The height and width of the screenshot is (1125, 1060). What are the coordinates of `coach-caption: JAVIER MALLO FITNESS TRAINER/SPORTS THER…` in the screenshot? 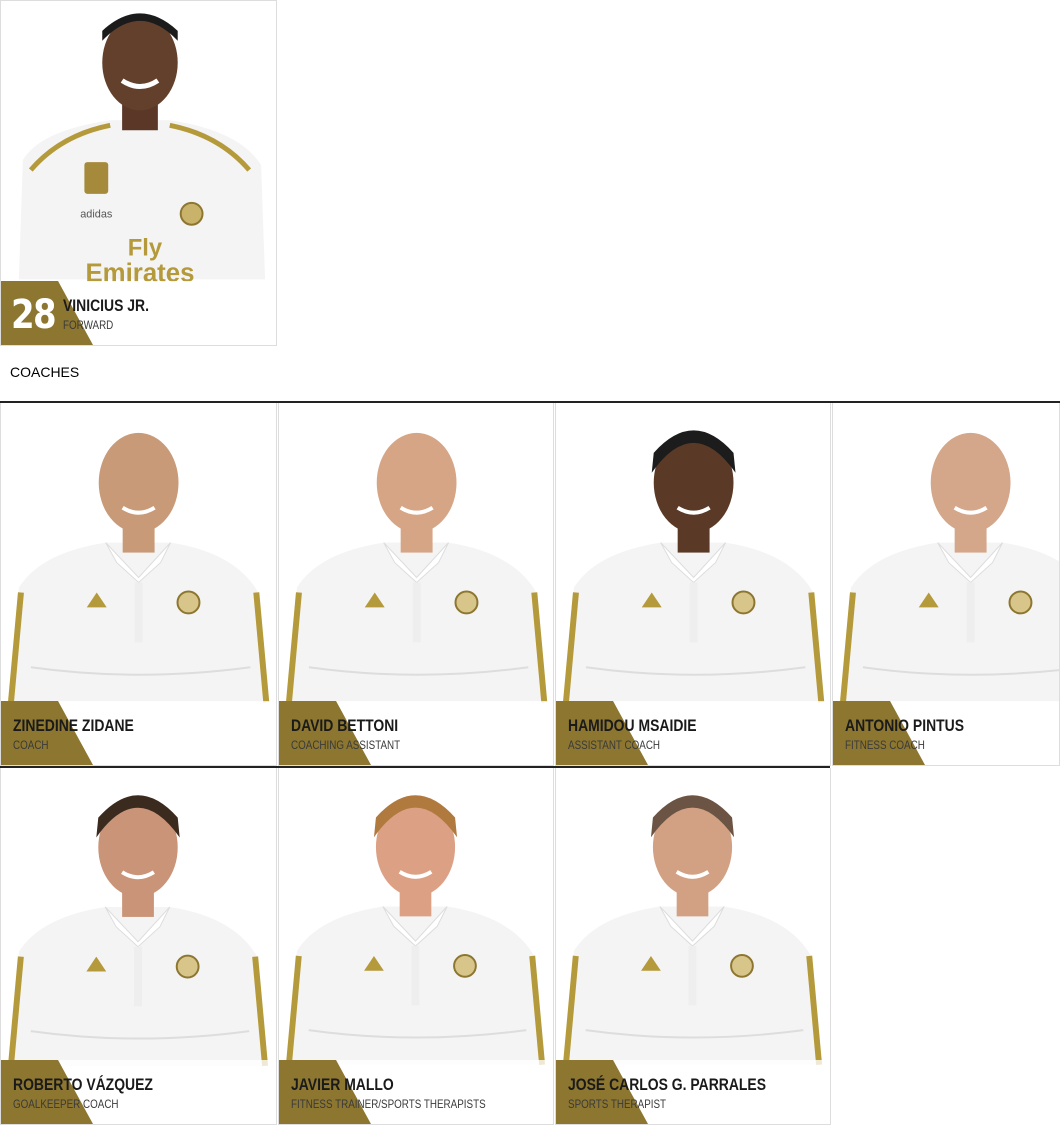 It's located at (416, 1092).